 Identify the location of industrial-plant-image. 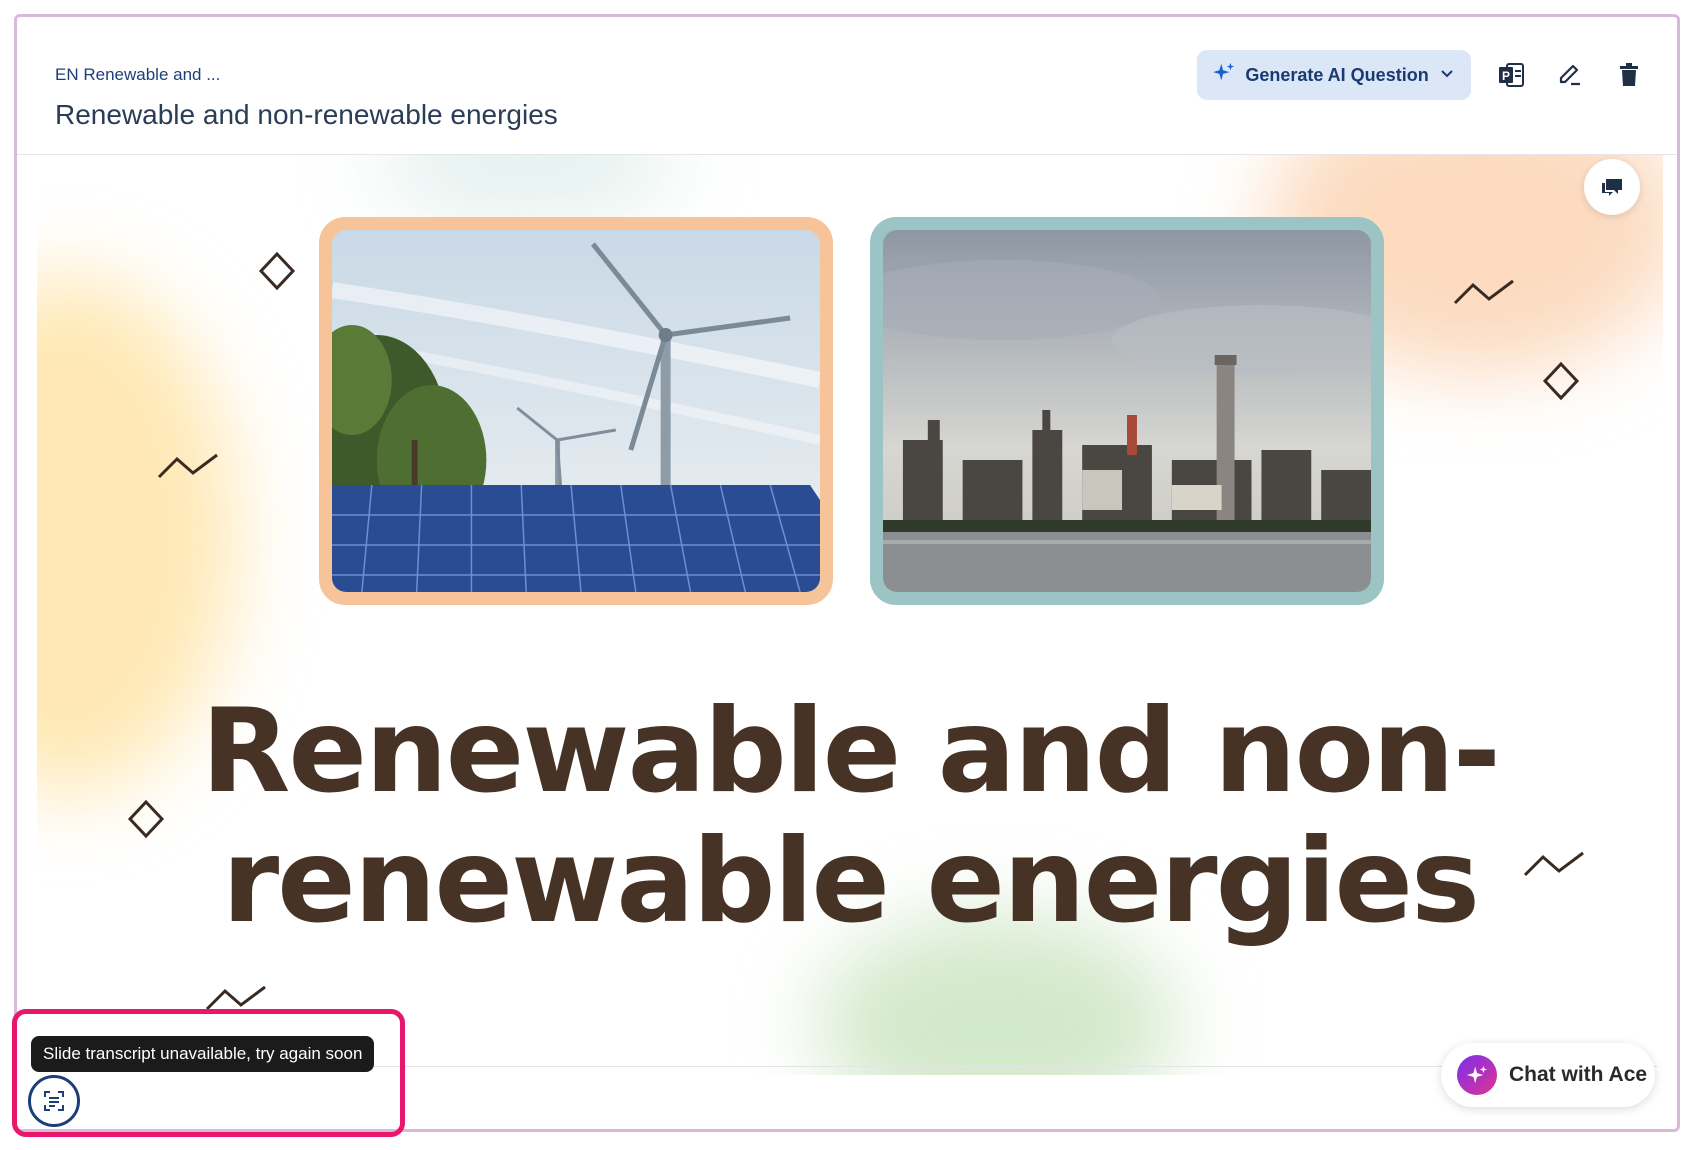
(1127, 411).